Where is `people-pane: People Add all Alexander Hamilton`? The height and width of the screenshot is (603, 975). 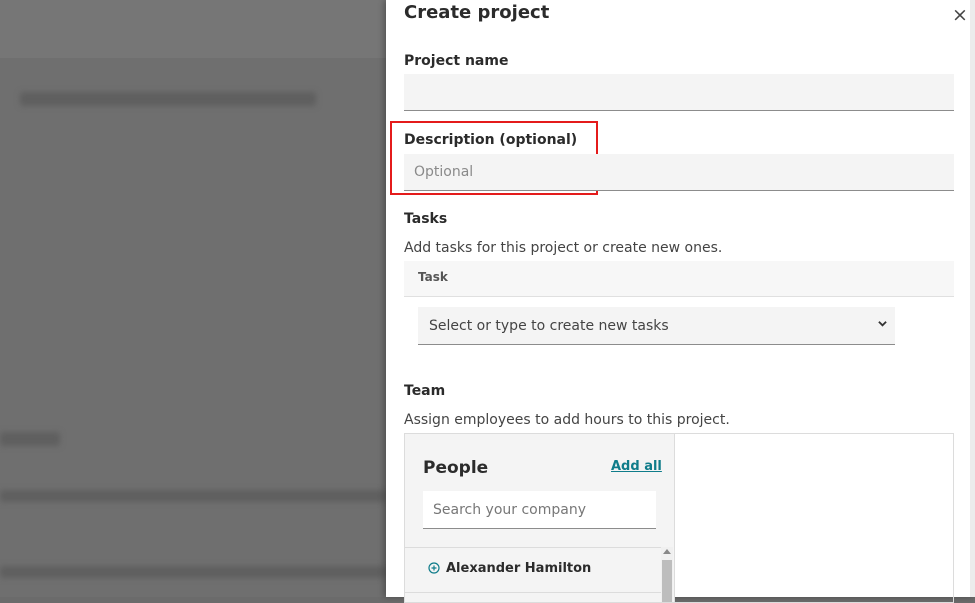
people-pane: People Add all Alexander Hamilton is located at coordinates (540, 518).